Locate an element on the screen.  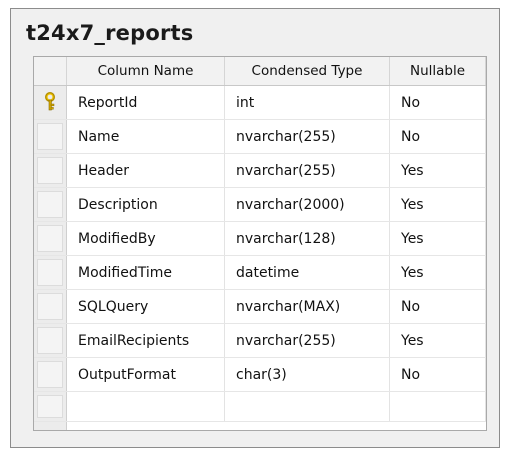
column-name-cell: SQLQuery is located at coordinates (146, 306).